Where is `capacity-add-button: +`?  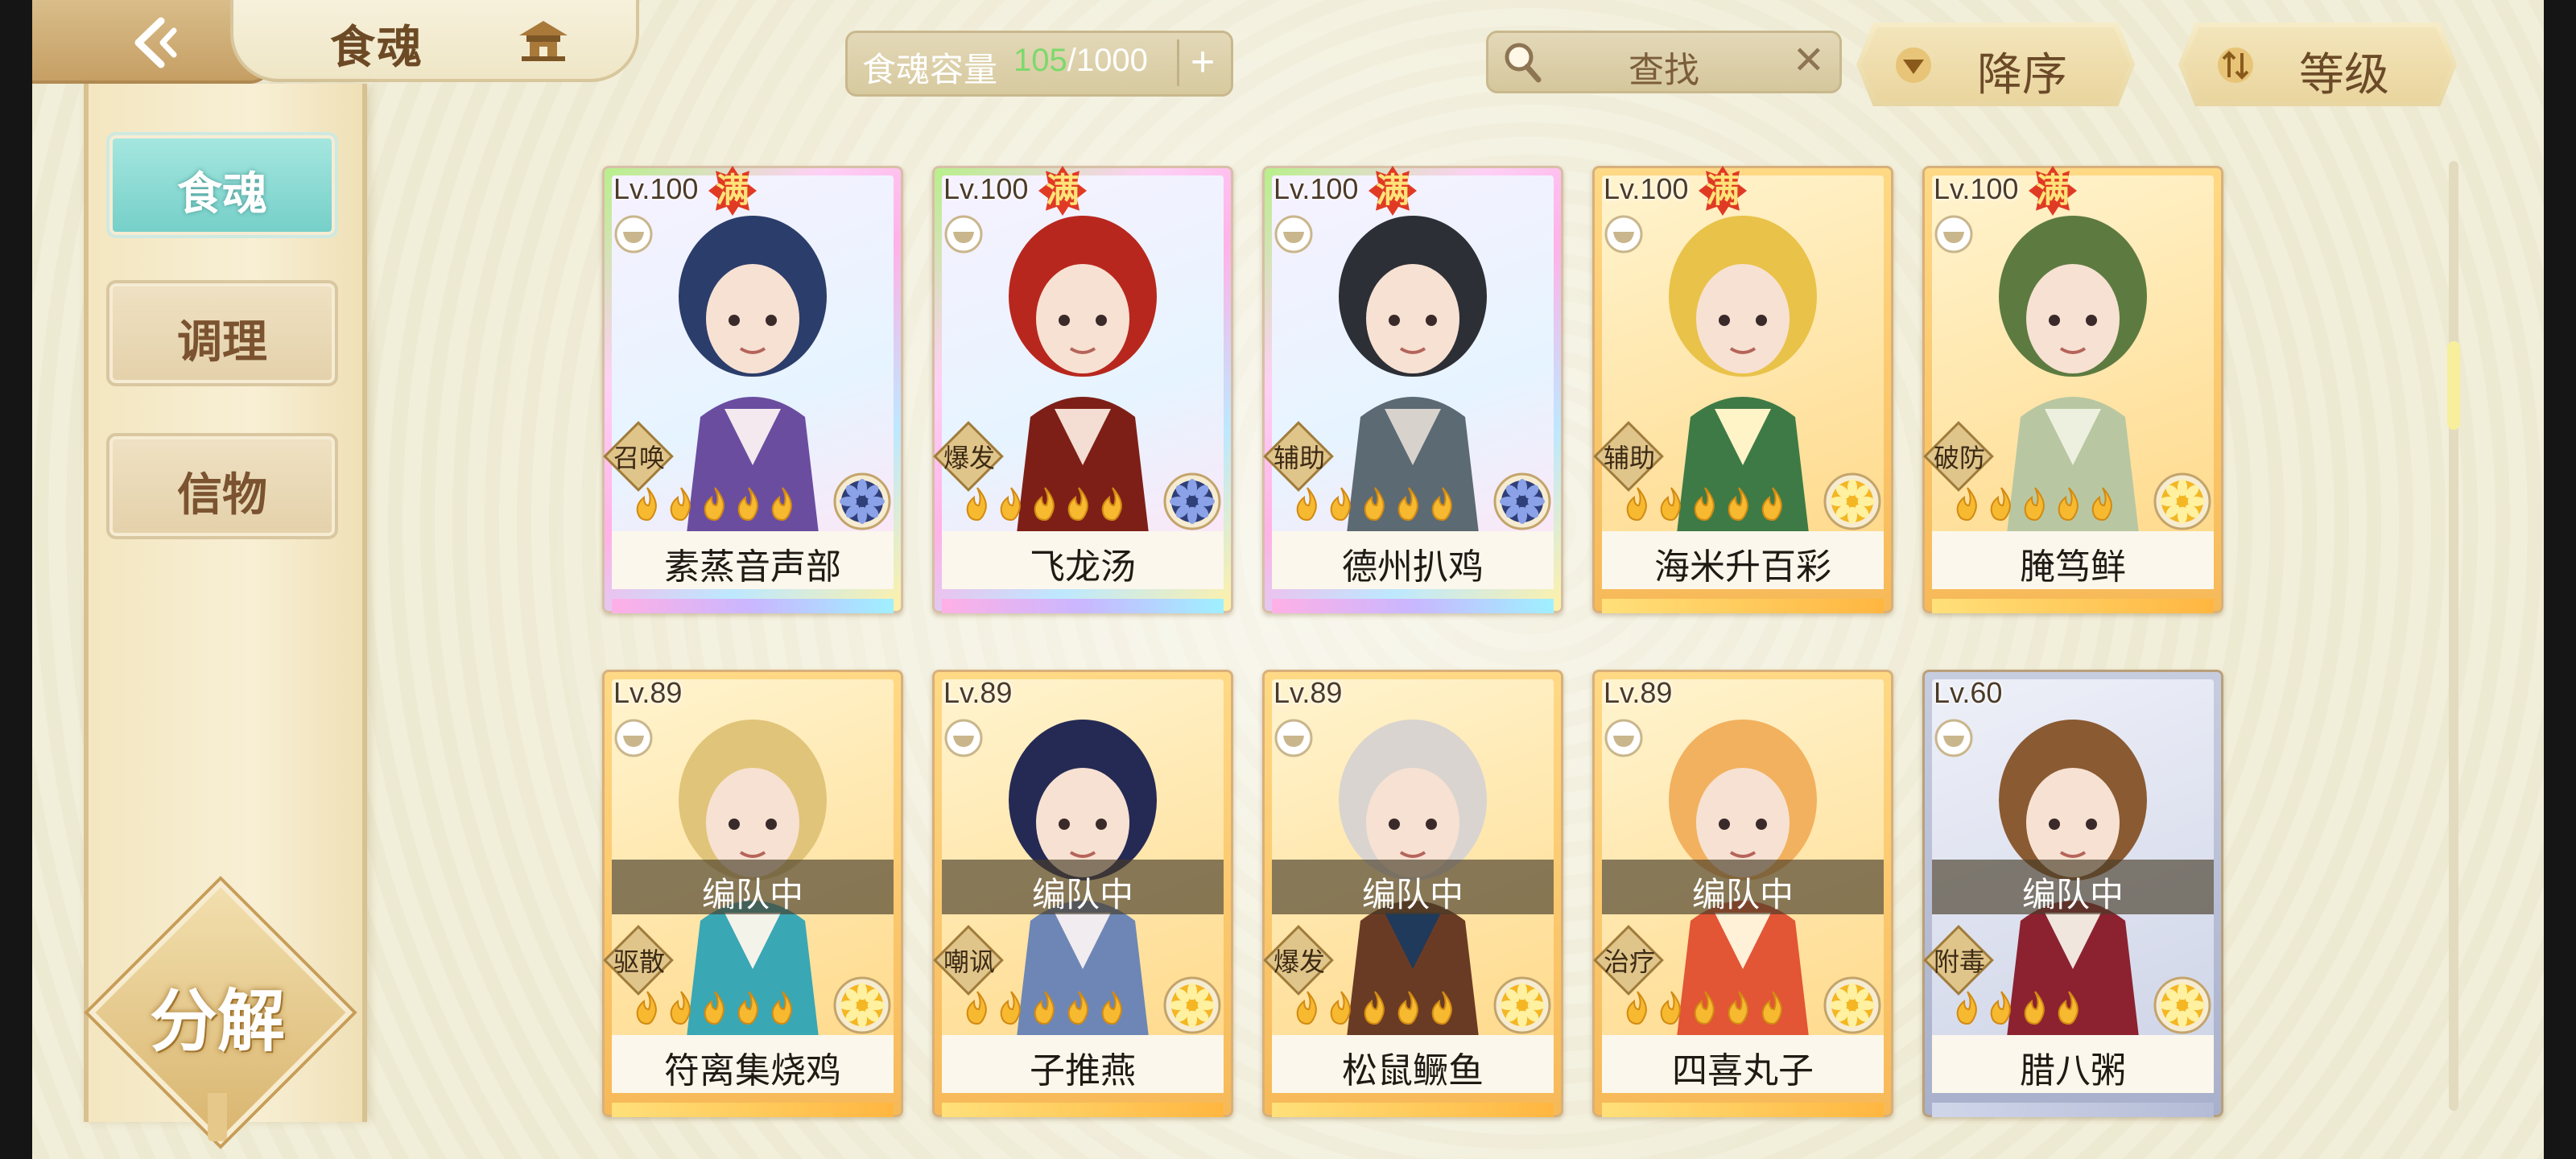
capacity-add-button: + is located at coordinates (1201, 63).